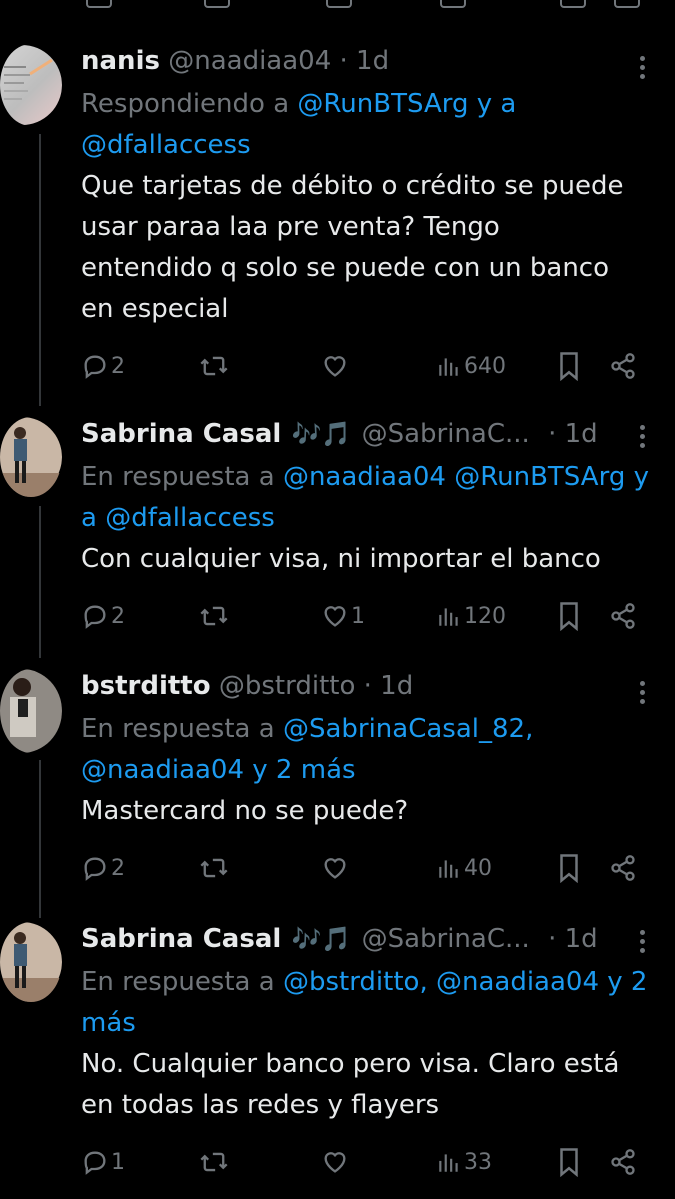 The width and height of the screenshot is (675, 1199). I want to click on user-handle: @naadiaa04, so click(249, 61).